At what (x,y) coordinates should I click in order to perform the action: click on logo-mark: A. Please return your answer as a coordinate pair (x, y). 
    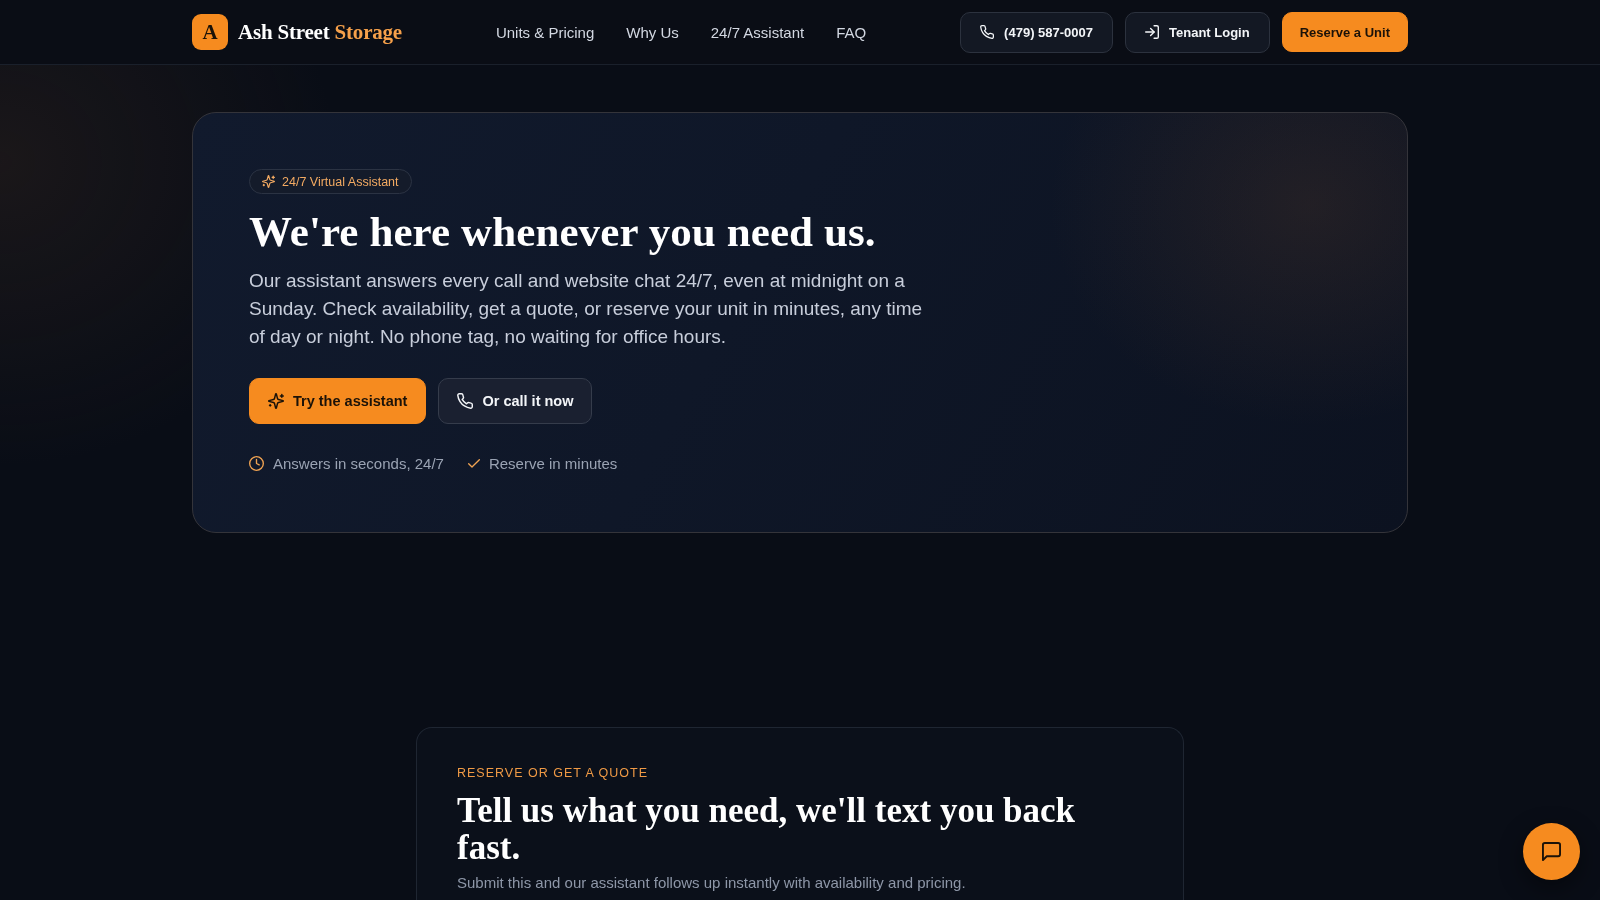
    Looking at the image, I should click on (210, 32).